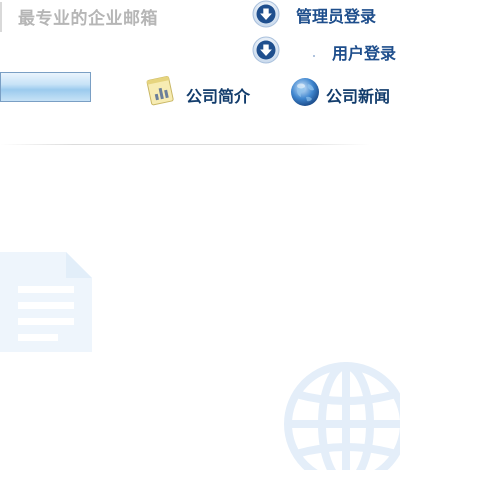 The height and width of the screenshot is (500, 500). What do you see at coordinates (161, 90) in the screenshot?
I see `chart-notepad-icon` at bounding box center [161, 90].